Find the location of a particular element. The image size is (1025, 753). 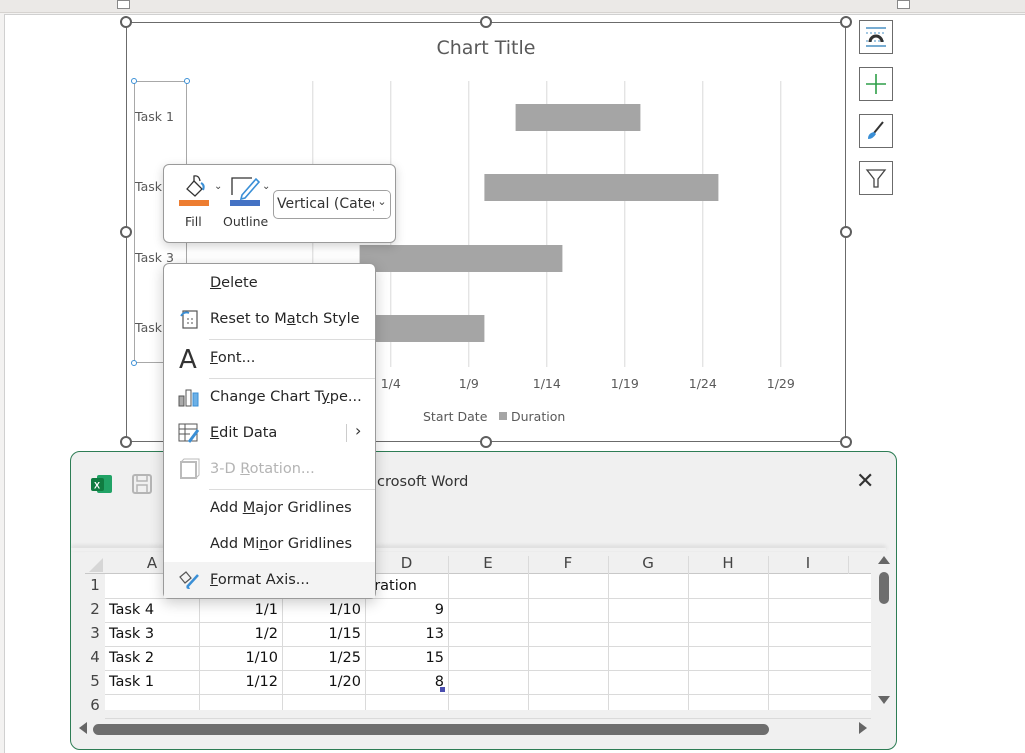

cell: Task 3 is located at coordinates (152, 634).